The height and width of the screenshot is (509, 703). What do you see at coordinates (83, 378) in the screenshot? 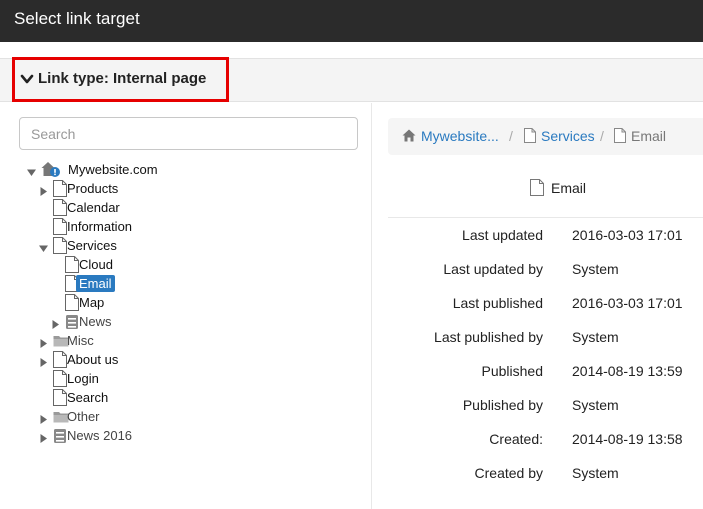
I see `tree-item-label: Login` at bounding box center [83, 378].